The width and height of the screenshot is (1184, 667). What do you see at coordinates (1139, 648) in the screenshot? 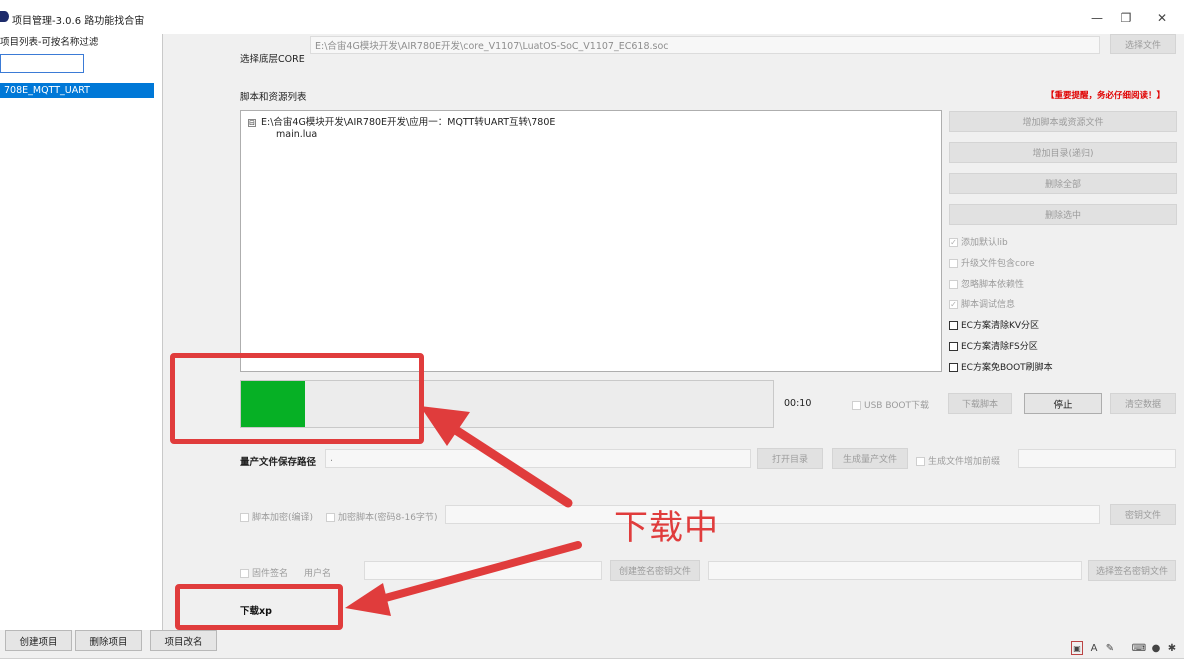
I see `keyboard-icon: ⌨` at bounding box center [1139, 648].